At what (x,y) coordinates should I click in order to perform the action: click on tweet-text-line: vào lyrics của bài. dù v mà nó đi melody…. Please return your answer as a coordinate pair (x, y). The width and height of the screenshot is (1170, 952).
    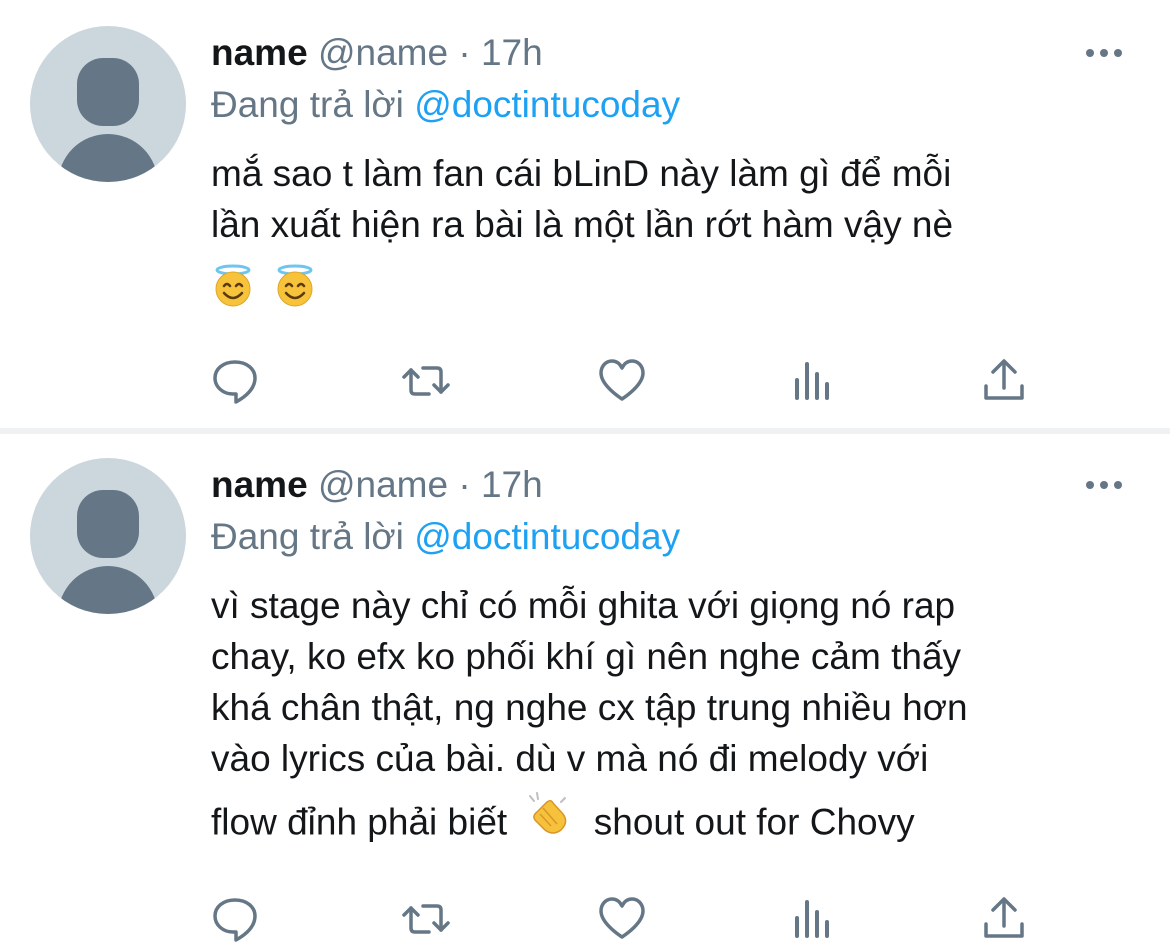
    Looking at the image, I should click on (570, 758).